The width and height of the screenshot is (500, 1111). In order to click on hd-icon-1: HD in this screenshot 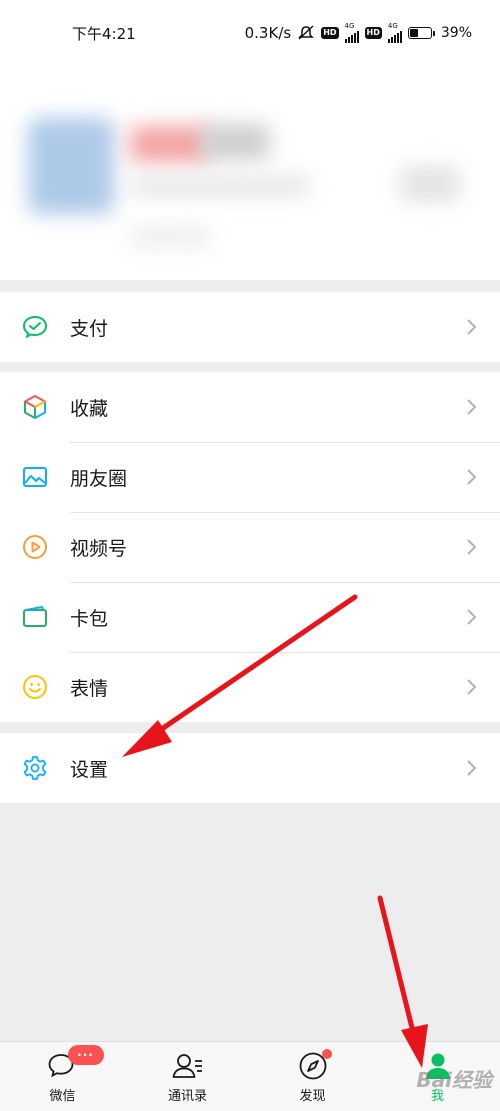, I will do `click(330, 33)`.